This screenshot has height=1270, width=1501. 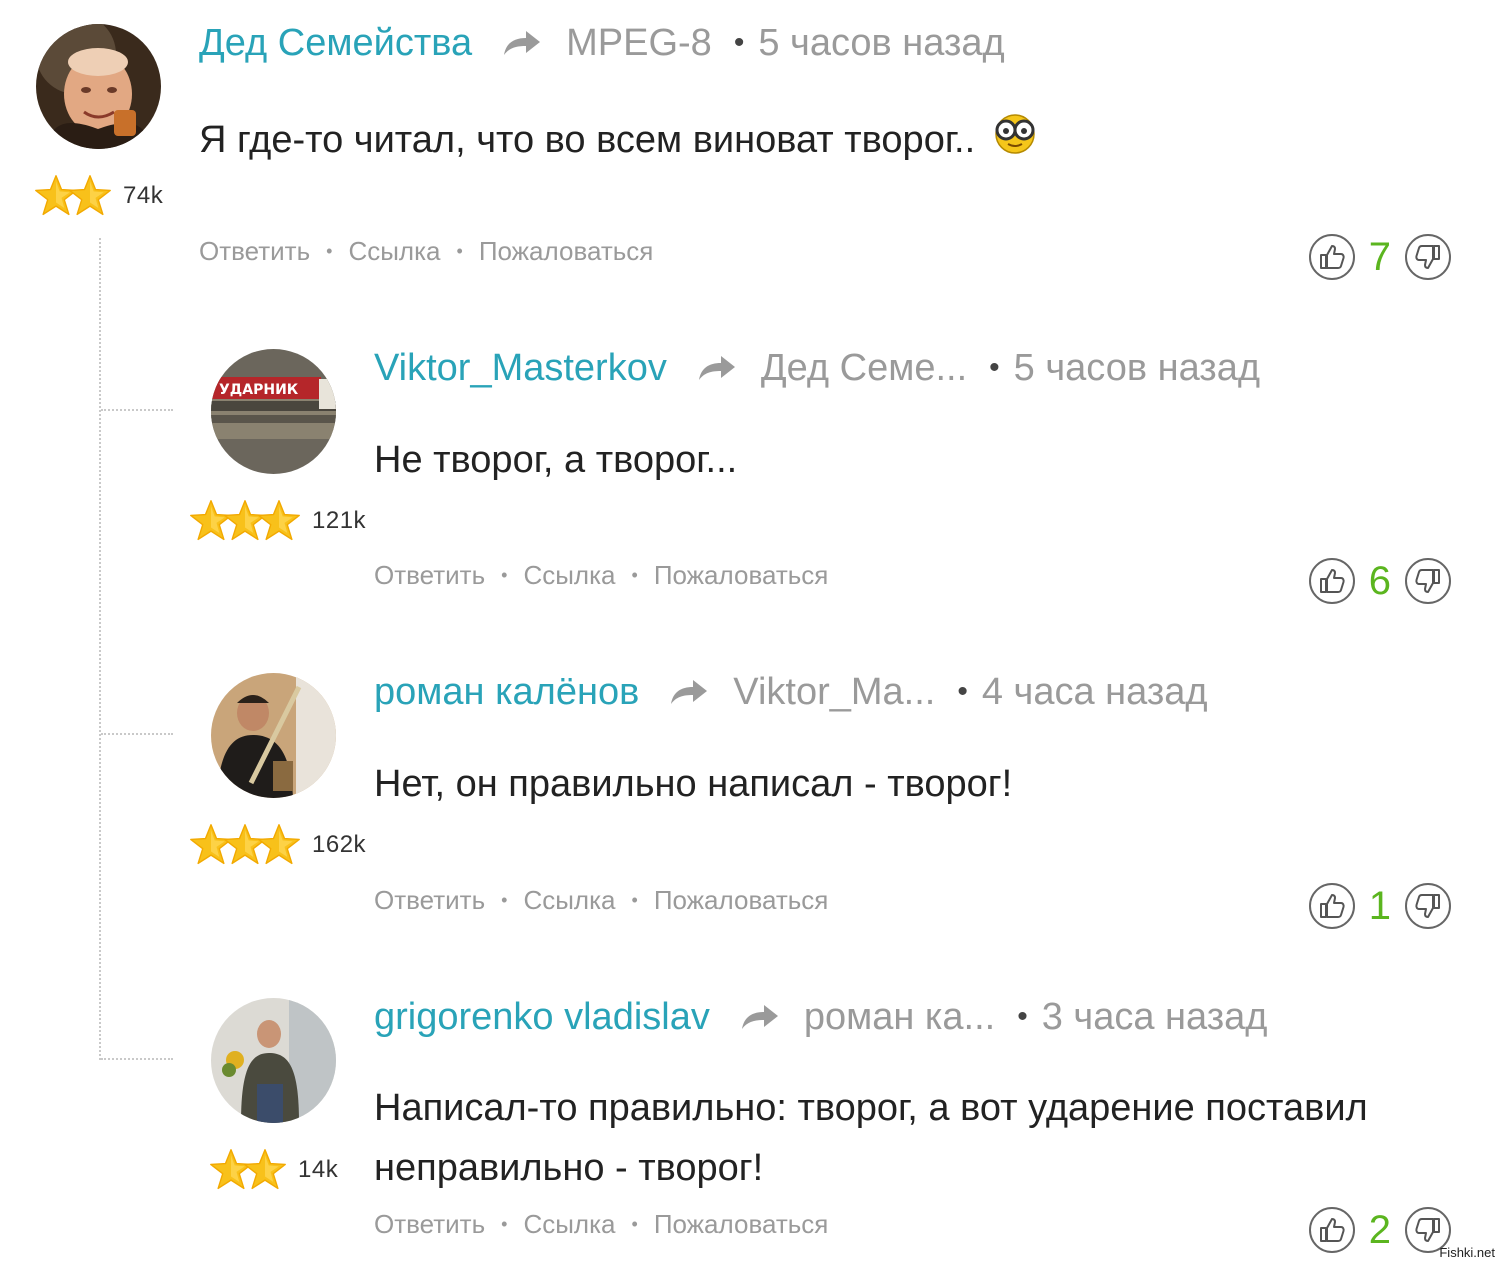 I want to click on author-link: Viktor_Masterkov, so click(x=520, y=368).